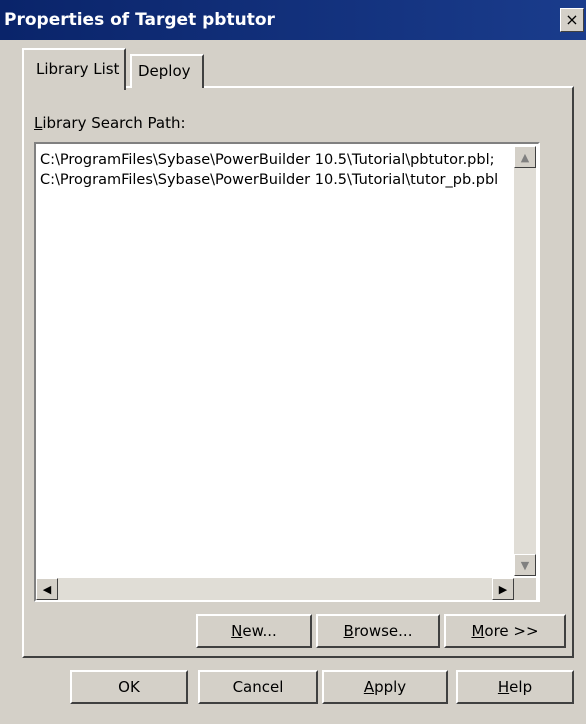 The height and width of the screenshot is (724, 586). I want to click on library-search-path-label: Library Search Path:, so click(110, 123).